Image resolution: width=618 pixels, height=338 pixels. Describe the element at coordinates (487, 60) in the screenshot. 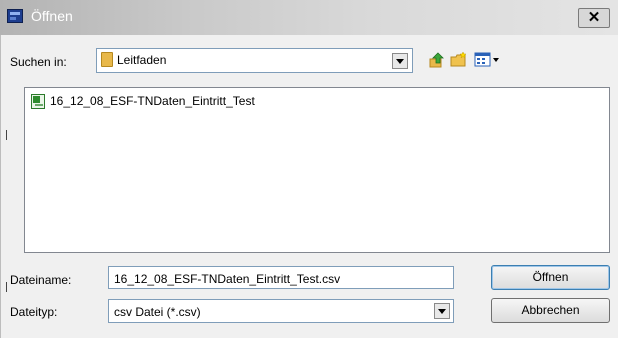

I see `view-menu-icon` at that location.